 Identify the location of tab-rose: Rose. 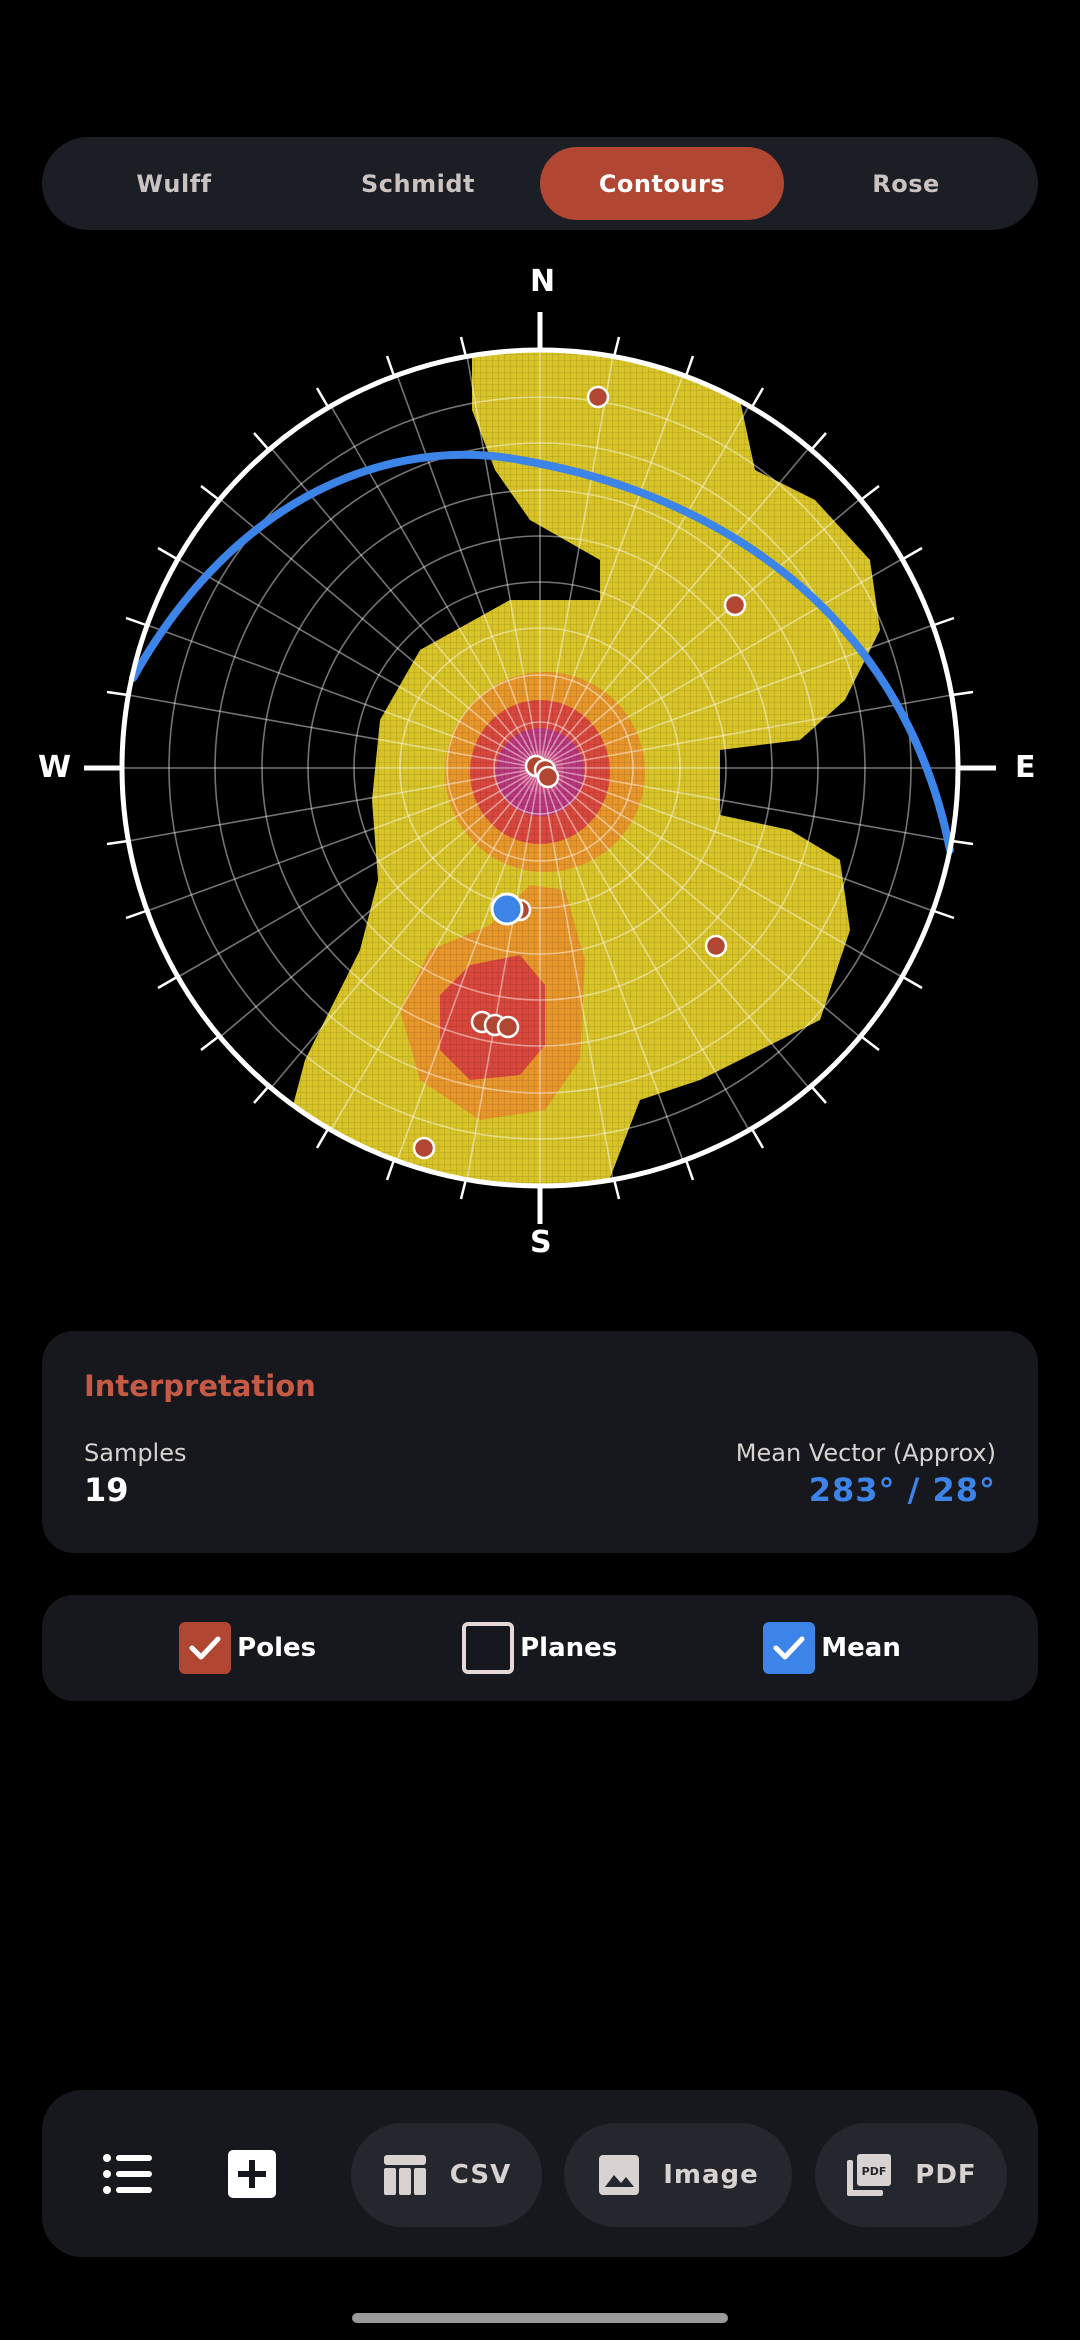
(906, 183).